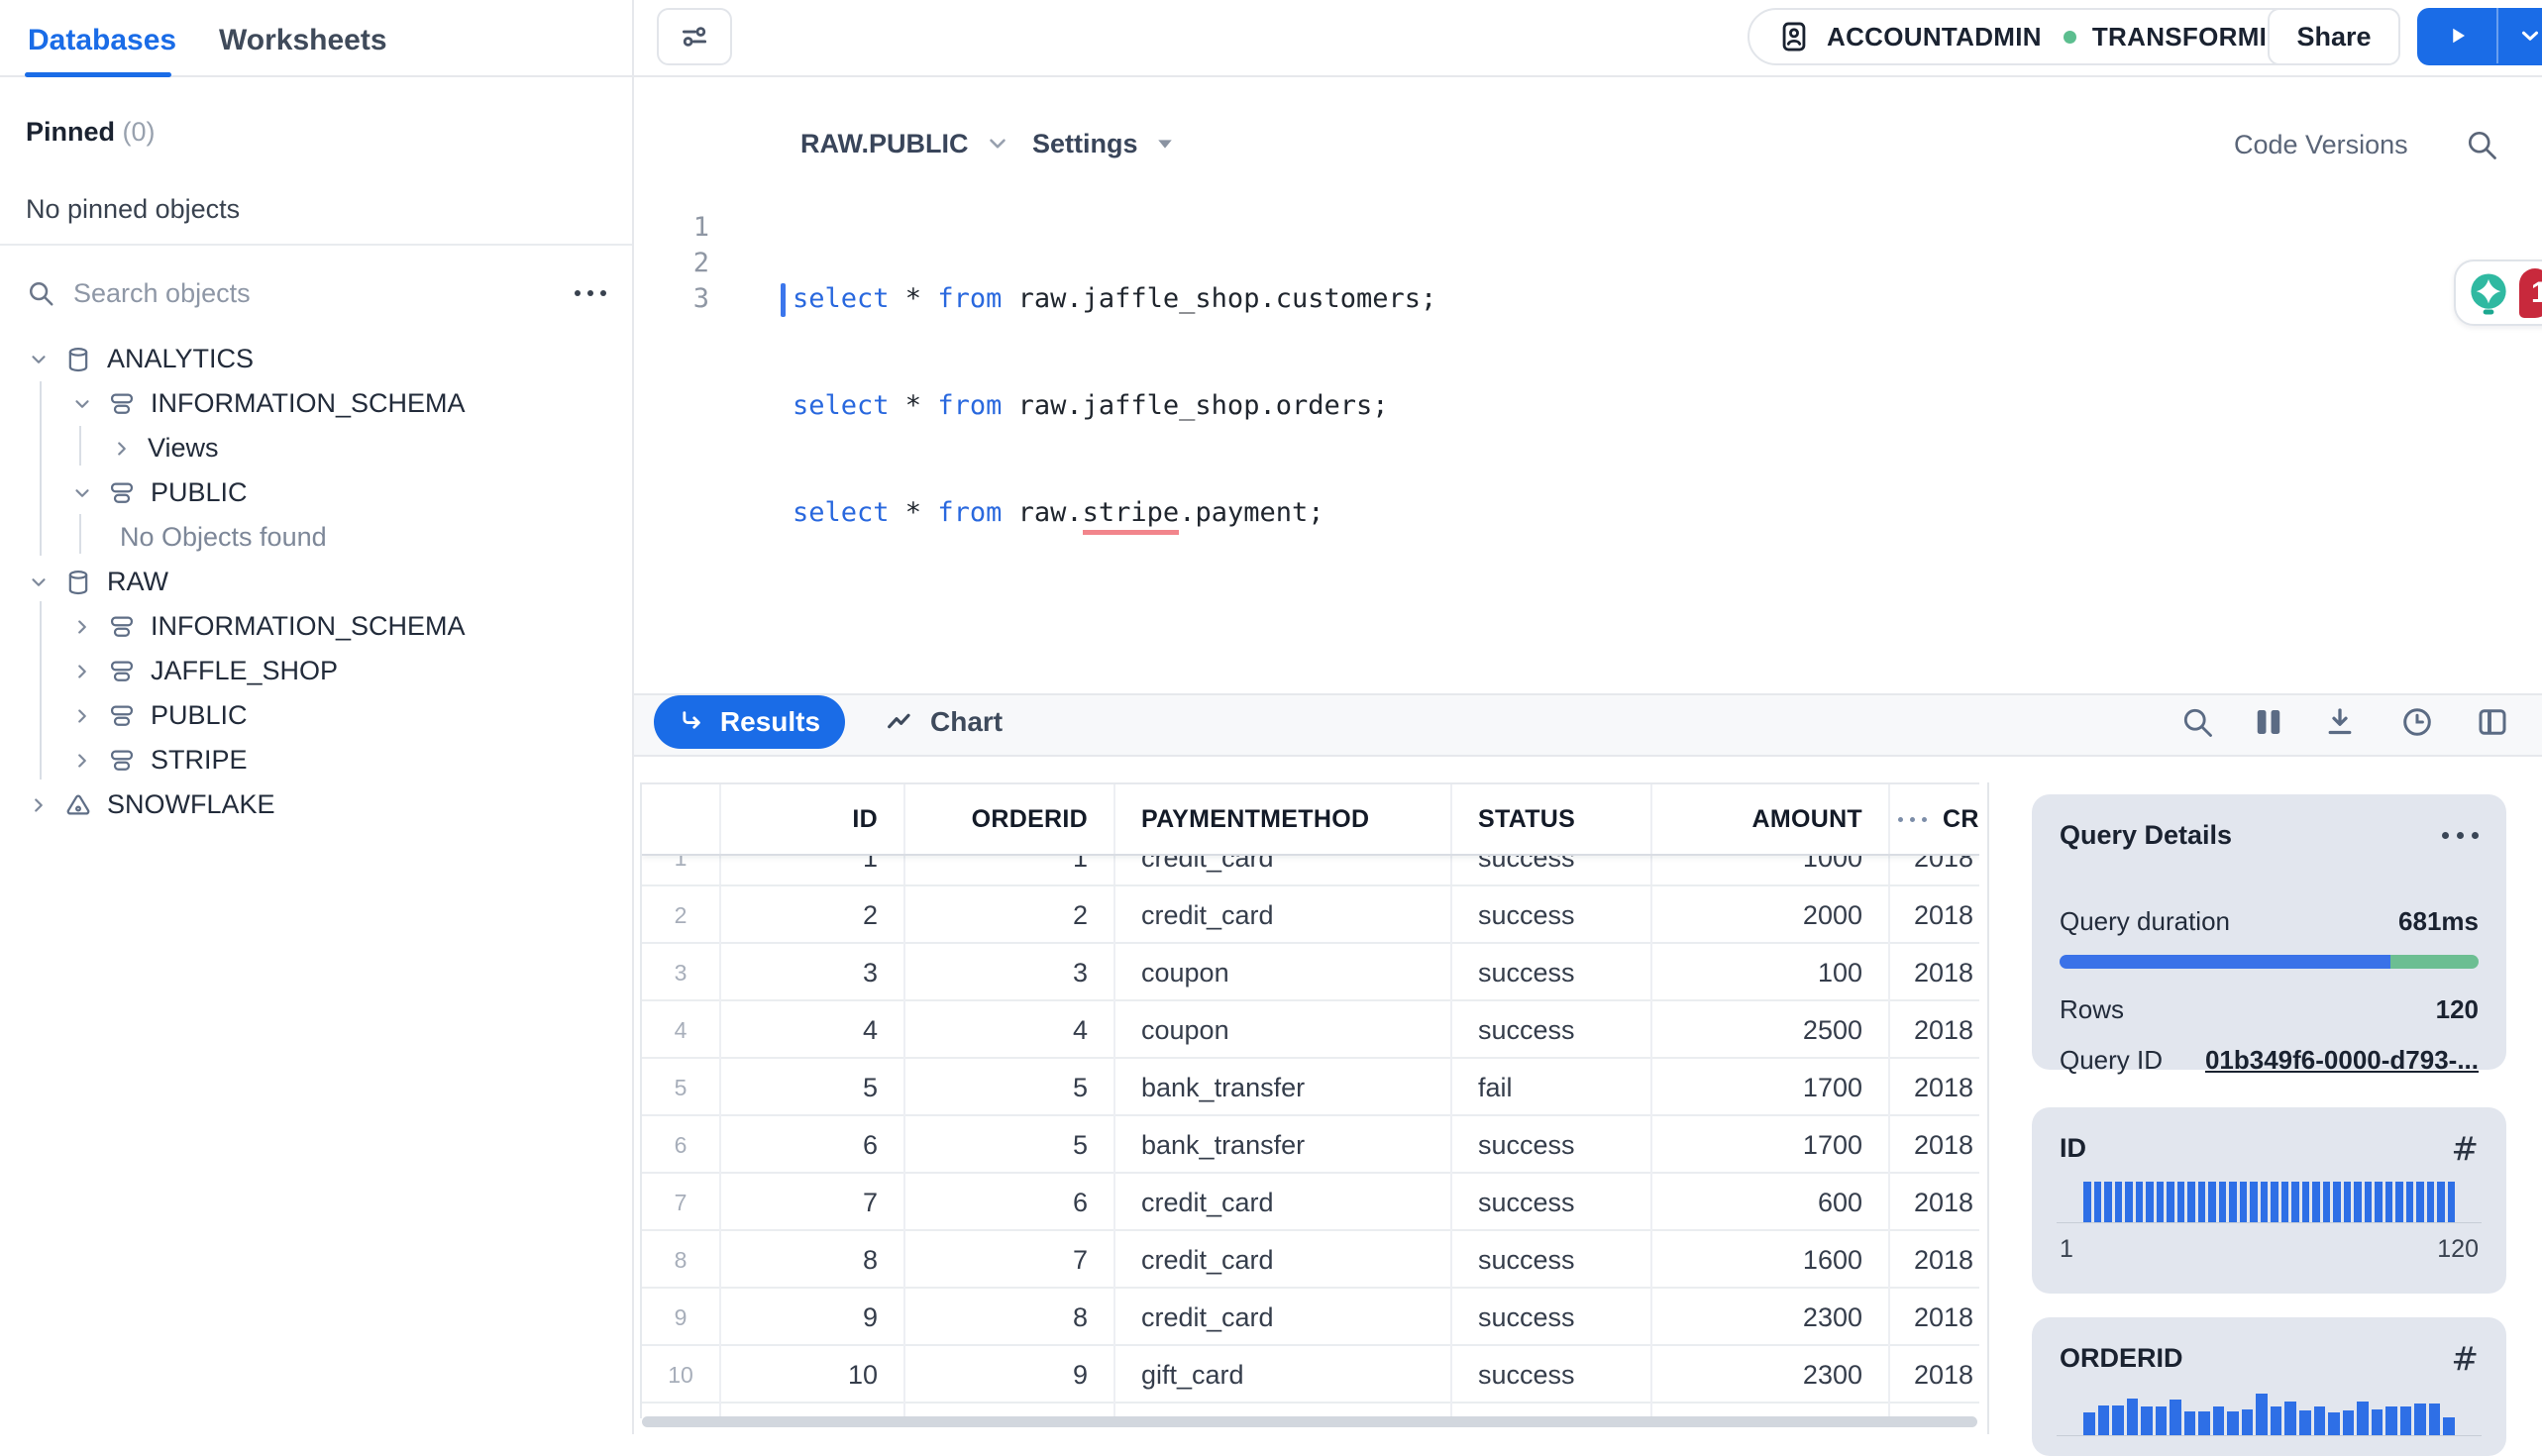 This screenshot has width=2542, height=1456. What do you see at coordinates (1771, 972) in the screenshot?
I see `table-cell-amount: 100` at bounding box center [1771, 972].